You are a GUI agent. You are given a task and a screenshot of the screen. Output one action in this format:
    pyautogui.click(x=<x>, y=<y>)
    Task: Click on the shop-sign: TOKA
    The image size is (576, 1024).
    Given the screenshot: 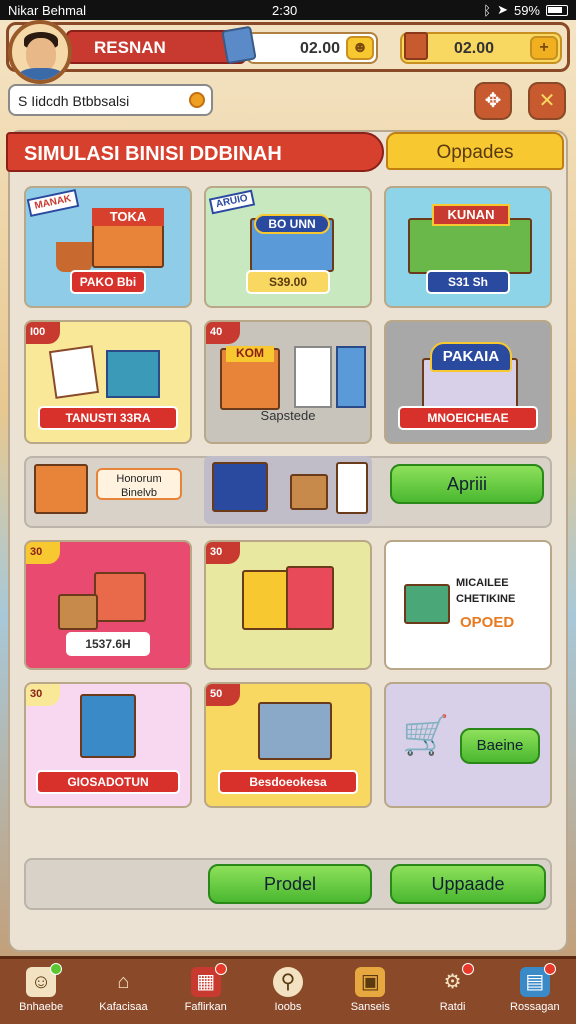 What is the action you would take?
    pyautogui.click(x=128, y=217)
    